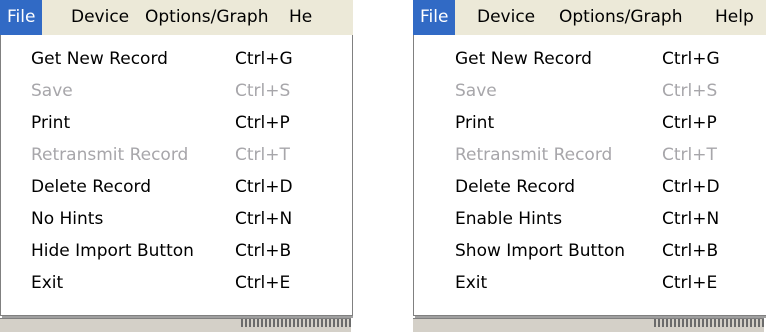 The height and width of the screenshot is (332, 766). What do you see at coordinates (176, 219) in the screenshot?
I see `menu-item-hints: No Hints Ctrl+N` at bounding box center [176, 219].